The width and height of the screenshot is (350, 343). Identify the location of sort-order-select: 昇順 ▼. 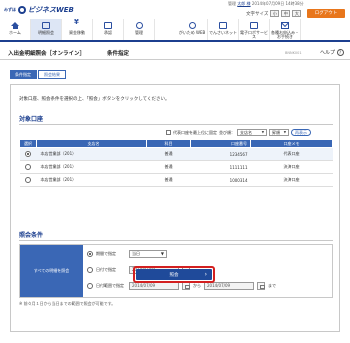
(279, 132).